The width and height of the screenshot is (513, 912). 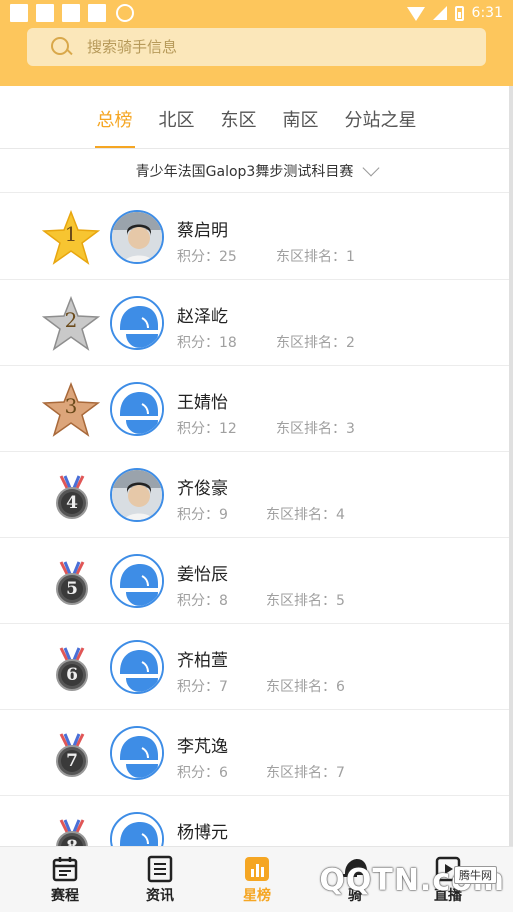 What do you see at coordinates (254, 495) in the screenshot?
I see `rank-row: 4 齐俊豪积分：9 东区排名：4` at bounding box center [254, 495].